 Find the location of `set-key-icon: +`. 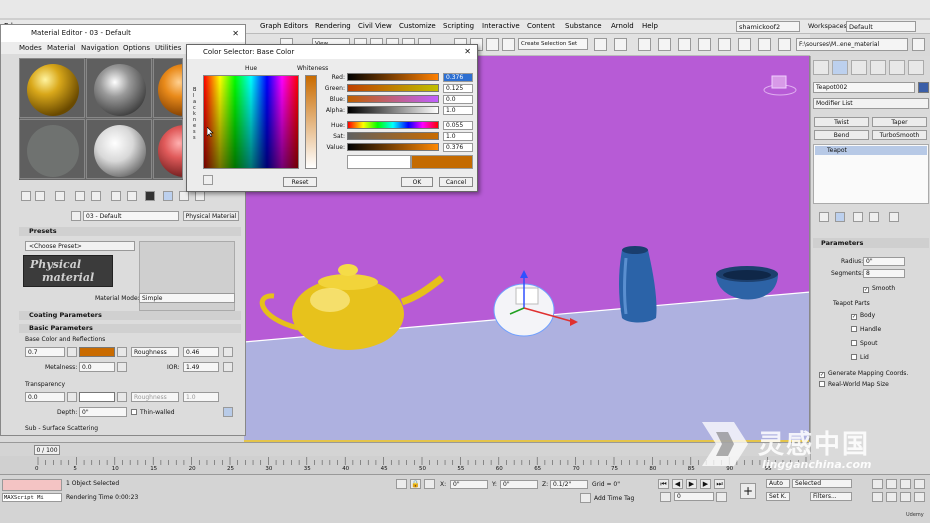

set-key-icon: + is located at coordinates (748, 491).